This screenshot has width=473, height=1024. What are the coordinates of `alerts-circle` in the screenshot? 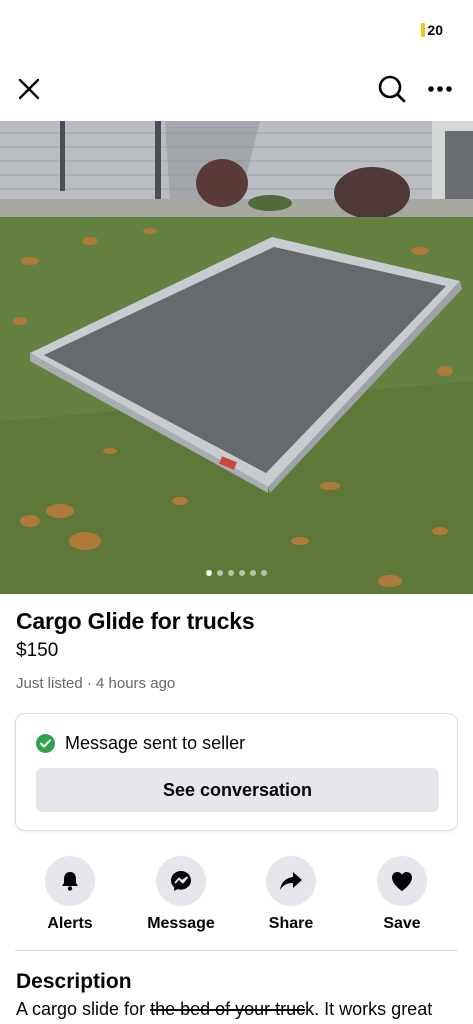 It's located at (70, 881).